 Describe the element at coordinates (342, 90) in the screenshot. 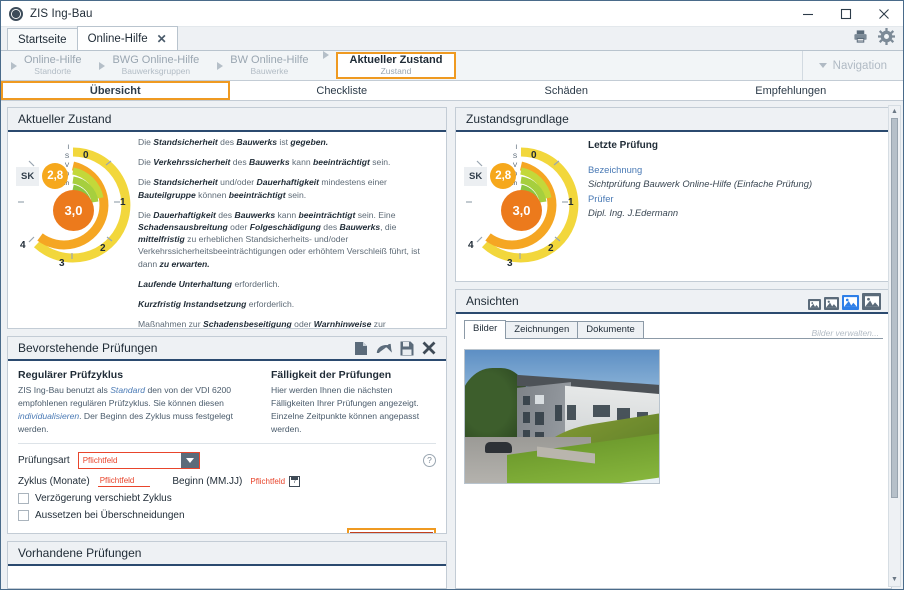

I see `tab-checkliste: Checkliste` at that location.